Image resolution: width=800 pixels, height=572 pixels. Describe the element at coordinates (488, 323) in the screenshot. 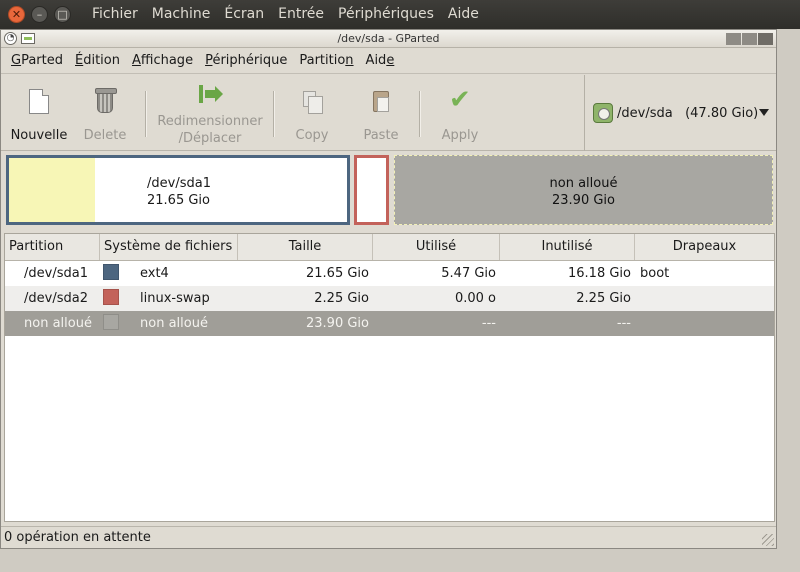

I see `cell-used: ---` at that location.